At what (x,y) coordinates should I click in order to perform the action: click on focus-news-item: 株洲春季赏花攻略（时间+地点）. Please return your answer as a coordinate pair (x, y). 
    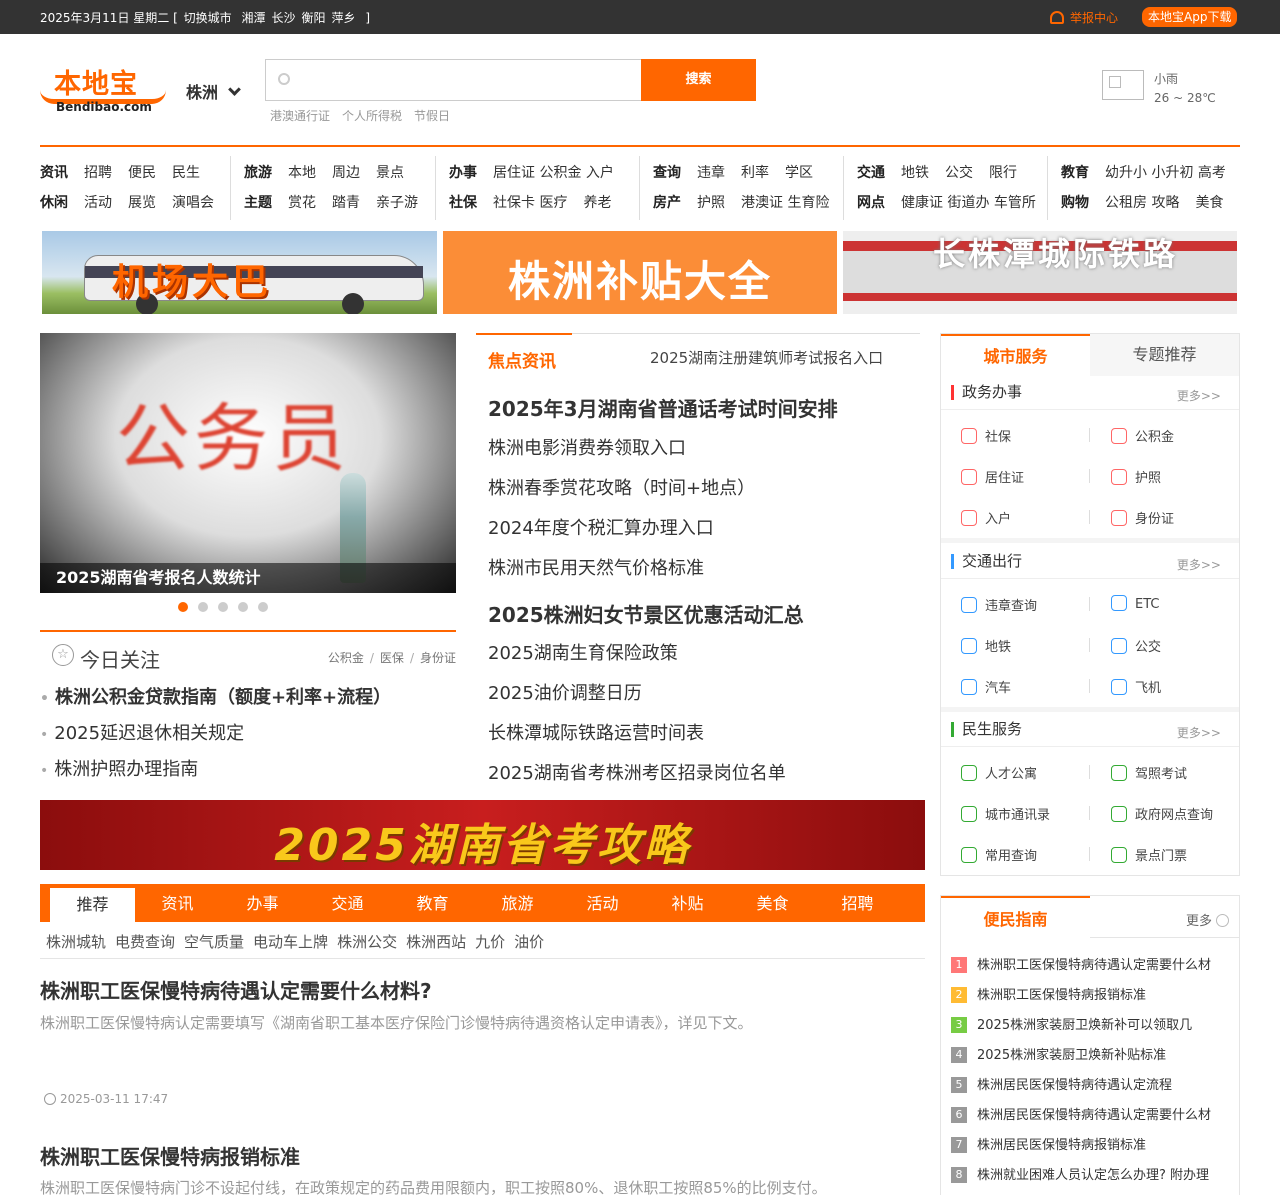
    Looking at the image, I should click on (621, 487).